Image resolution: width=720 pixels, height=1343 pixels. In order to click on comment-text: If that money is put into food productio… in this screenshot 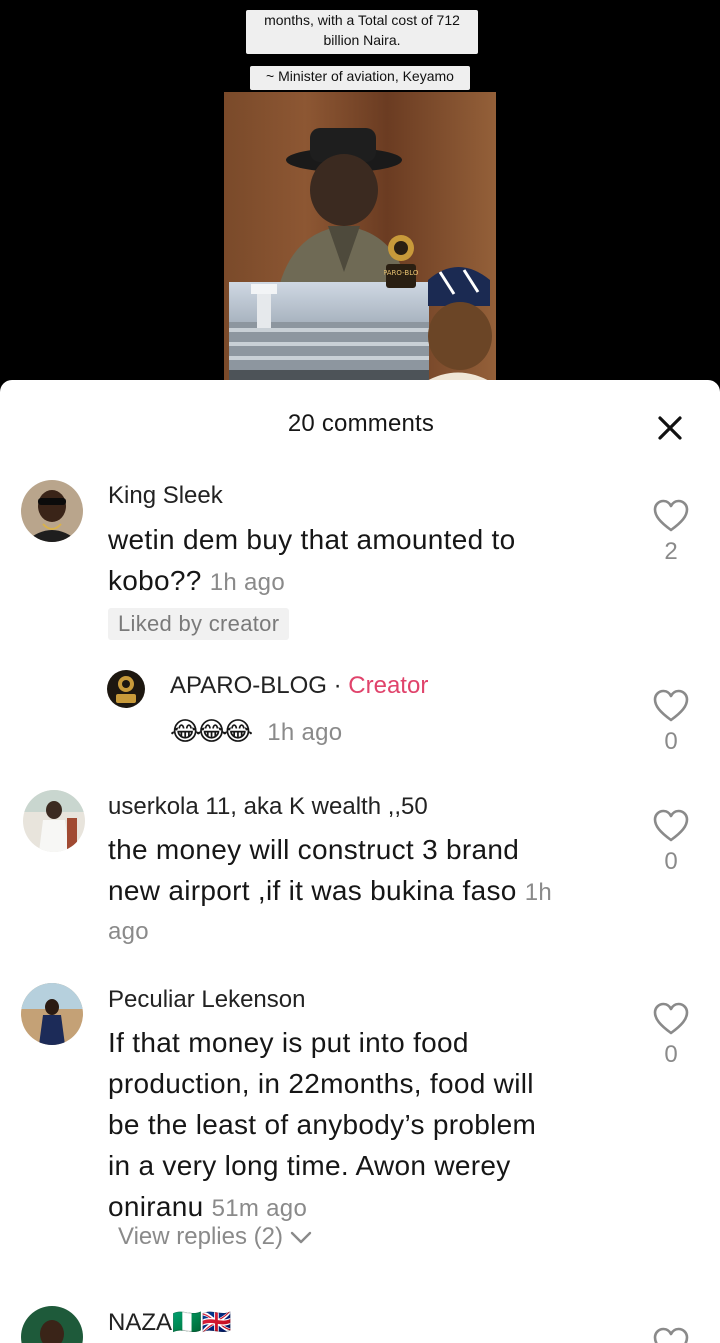, I will do `click(322, 1124)`.